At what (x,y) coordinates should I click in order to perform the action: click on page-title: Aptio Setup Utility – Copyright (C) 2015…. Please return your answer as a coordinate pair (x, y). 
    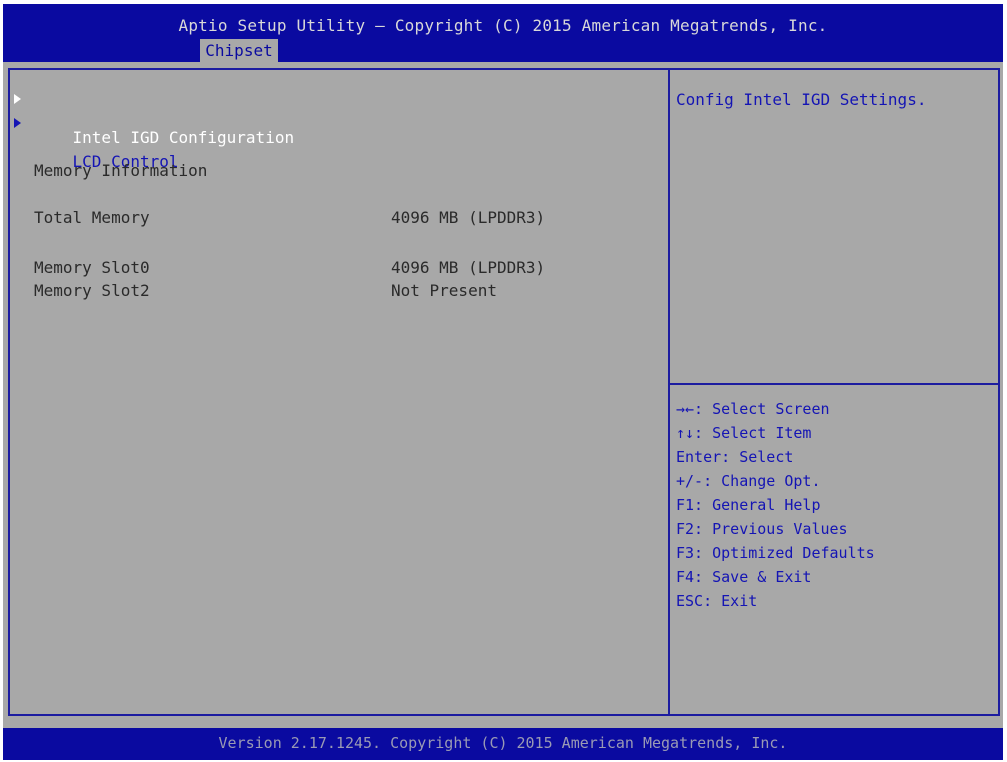
    Looking at the image, I should click on (503, 25).